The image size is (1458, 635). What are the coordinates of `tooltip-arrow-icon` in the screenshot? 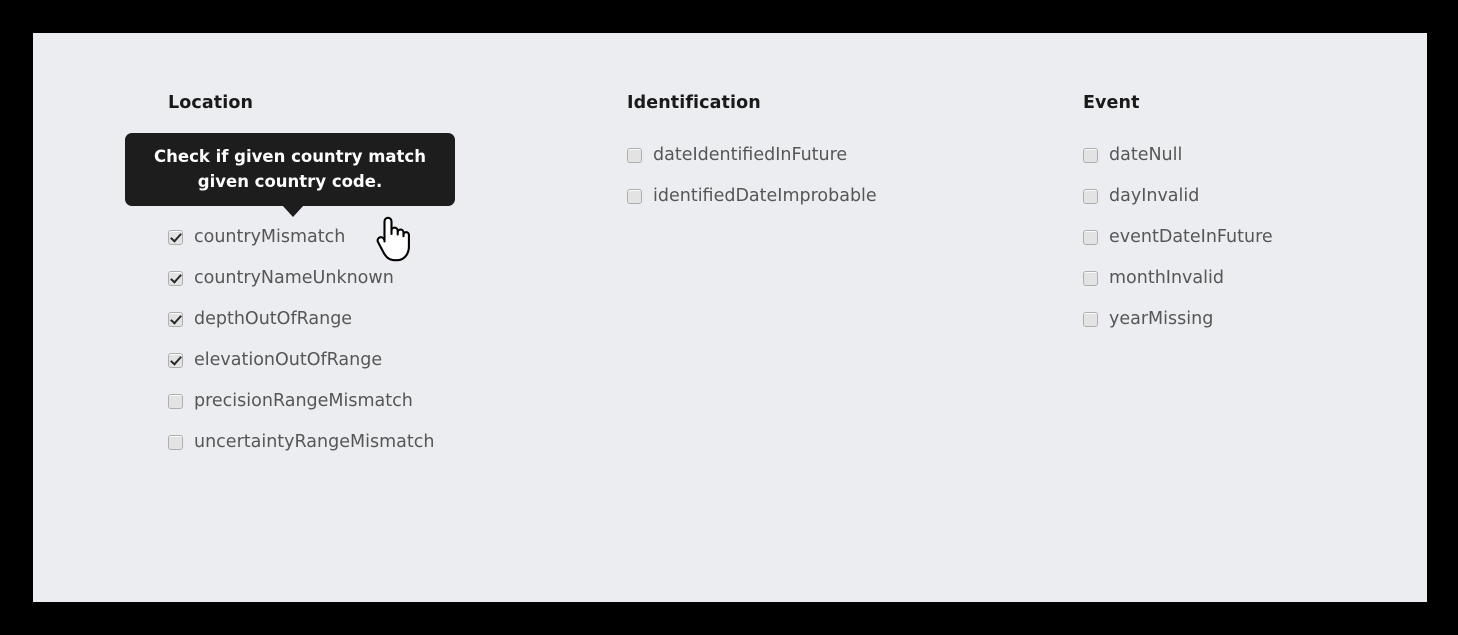 It's located at (293, 211).